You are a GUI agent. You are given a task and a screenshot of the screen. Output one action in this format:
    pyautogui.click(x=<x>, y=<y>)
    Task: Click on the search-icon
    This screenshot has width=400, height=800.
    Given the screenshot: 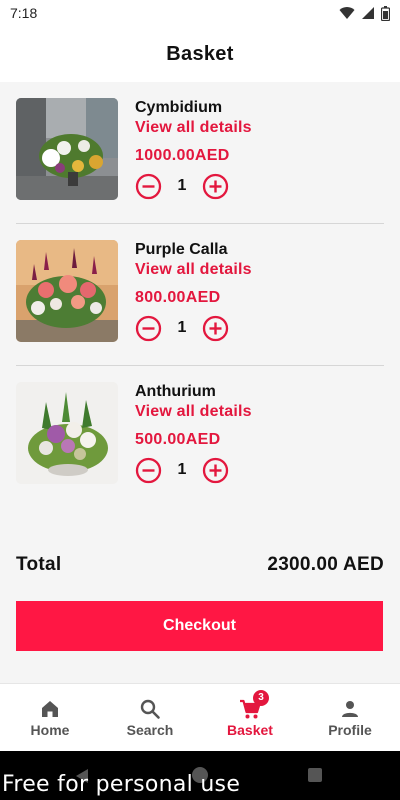 What is the action you would take?
    pyautogui.click(x=150, y=709)
    